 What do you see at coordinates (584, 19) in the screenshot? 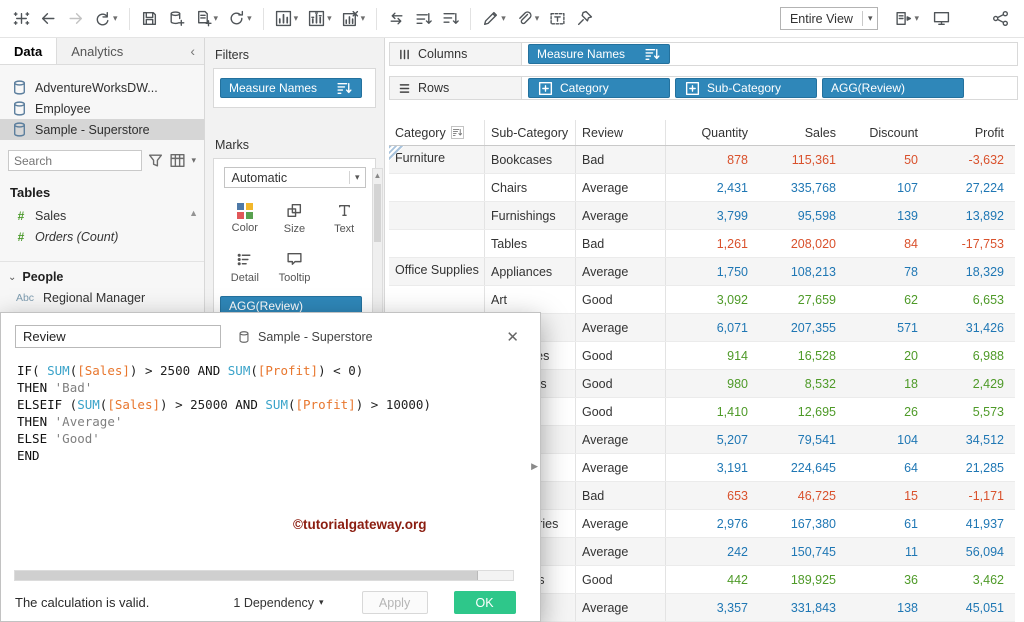
I see `fix-axes-button` at bounding box center [584, 19].